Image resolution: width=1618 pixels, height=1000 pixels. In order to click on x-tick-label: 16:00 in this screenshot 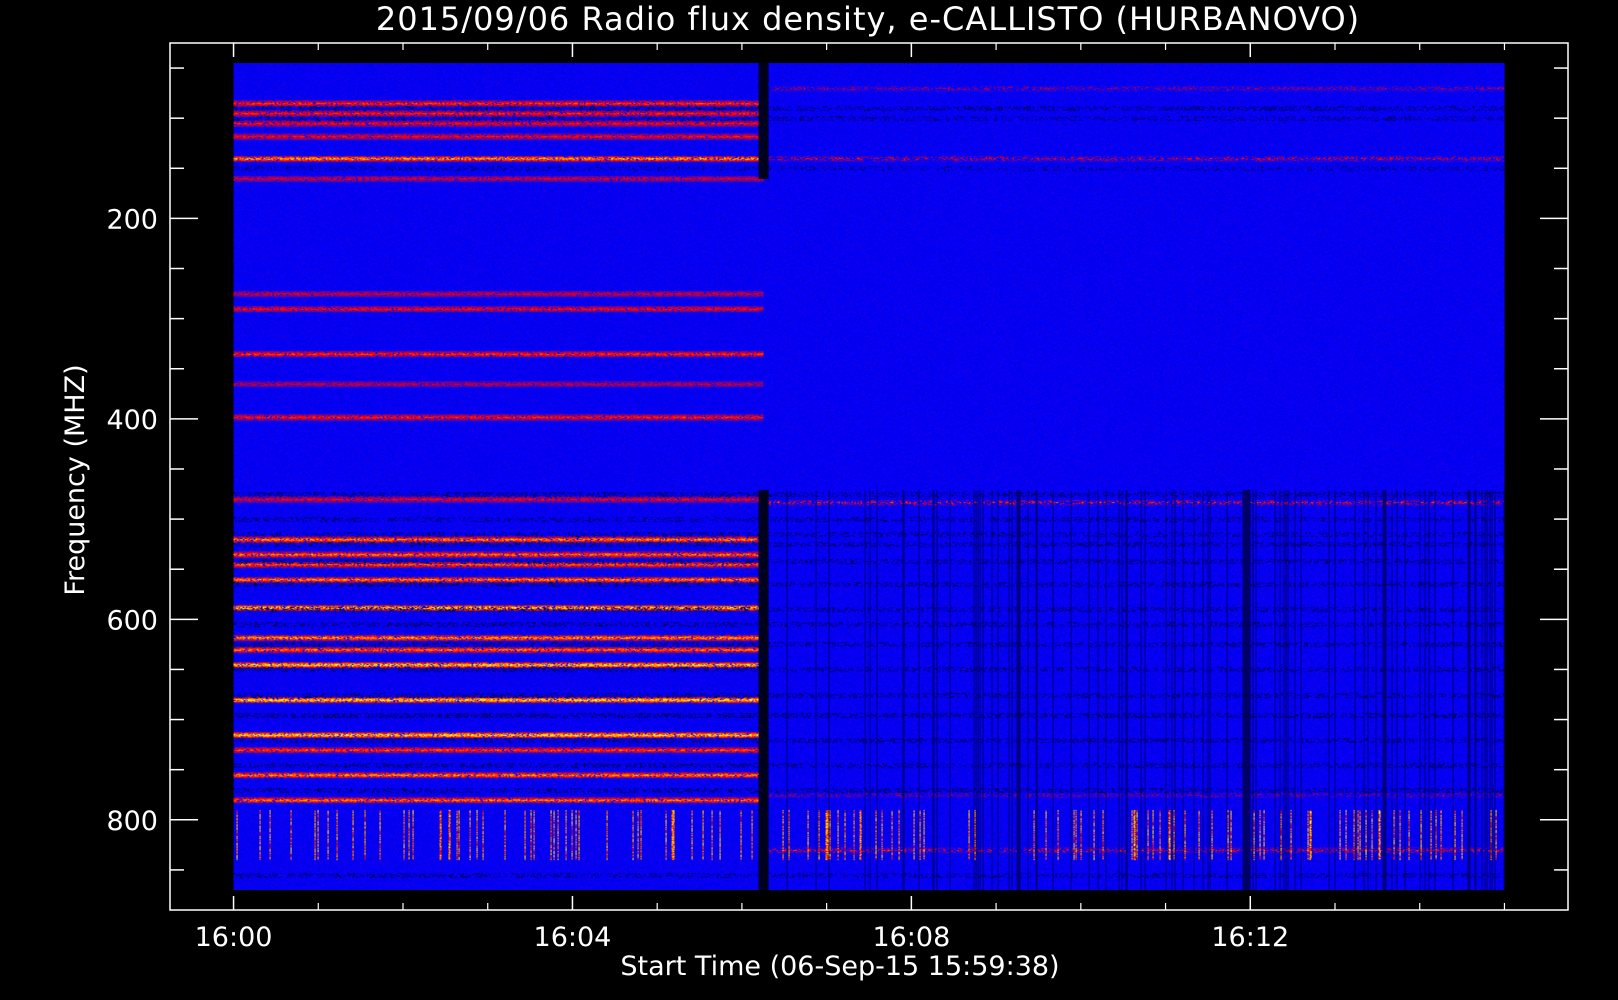, I will do `click(234, 937)`.